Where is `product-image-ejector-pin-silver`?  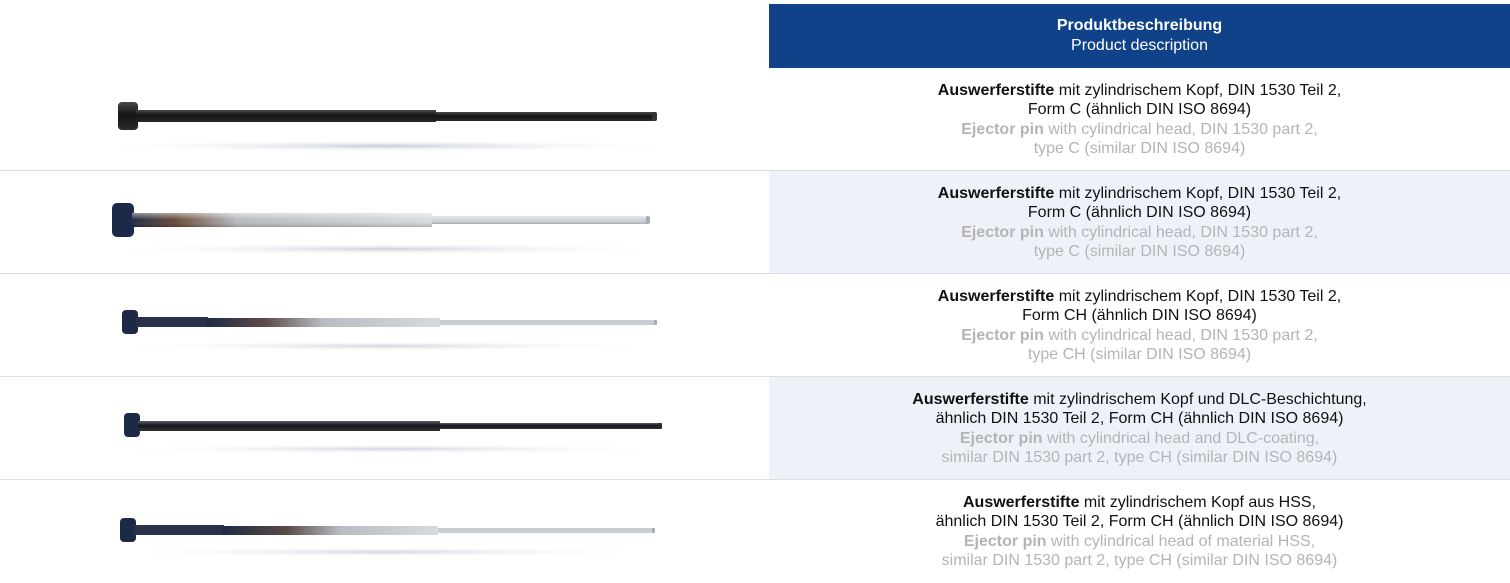 product-image-ejector-pin-silver is located at coordinates (384, 222).